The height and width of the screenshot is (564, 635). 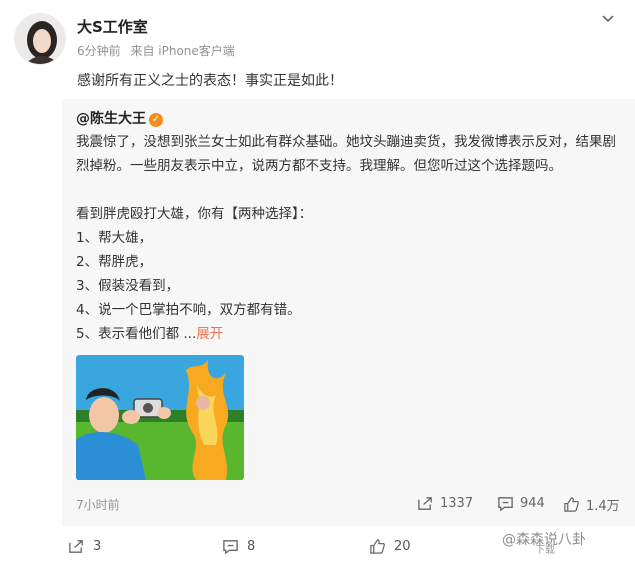 I want to click on repost-author-name: @陈生大王, so click(x=111, y=119).